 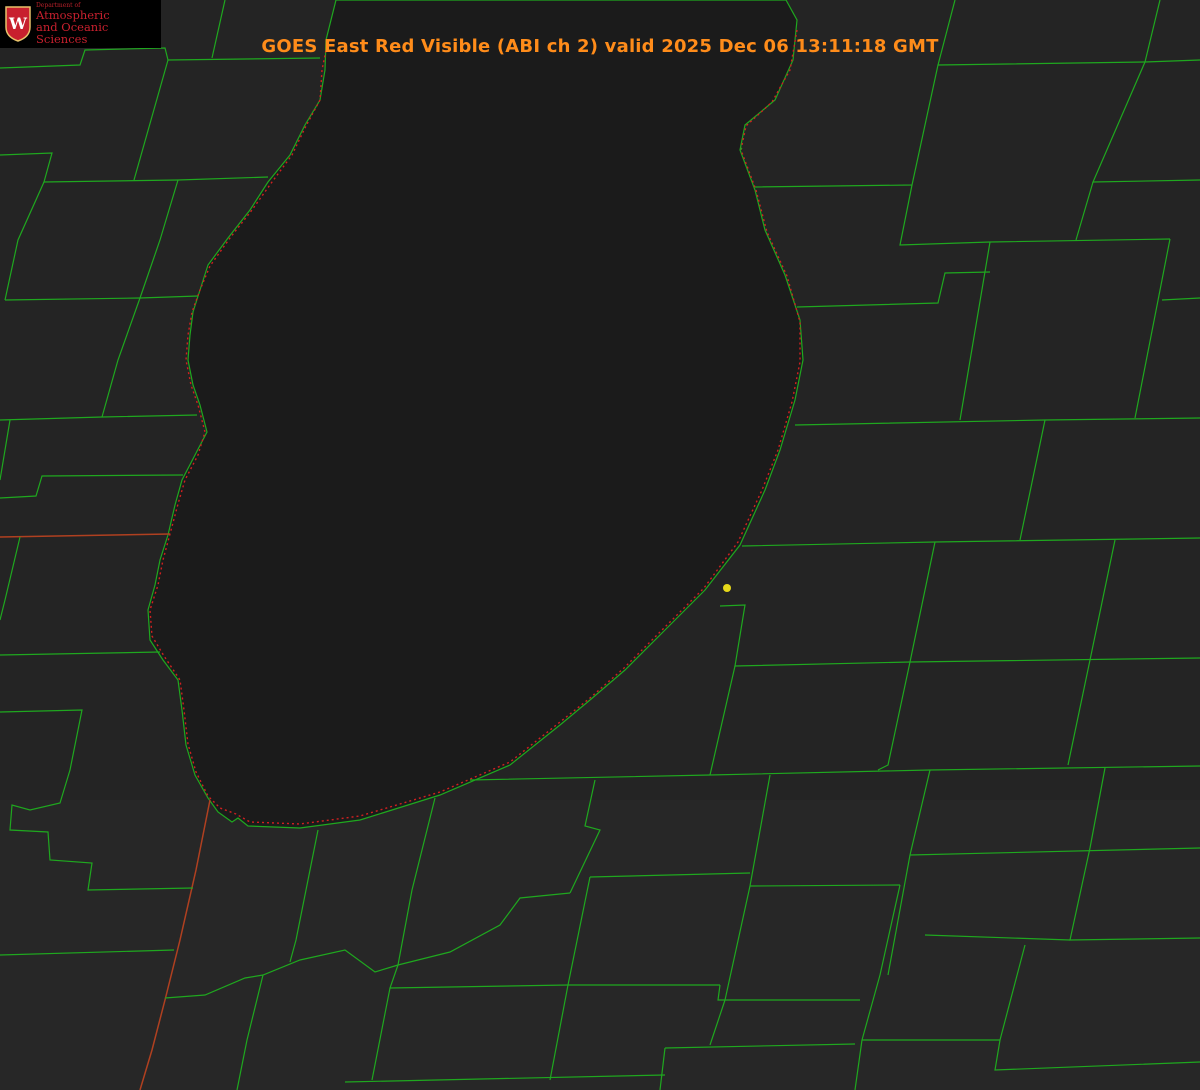 What do you see at coordinates (18, 23) in the screenshot?
I see `crest-letter: W` at bounding box center [18, 23].